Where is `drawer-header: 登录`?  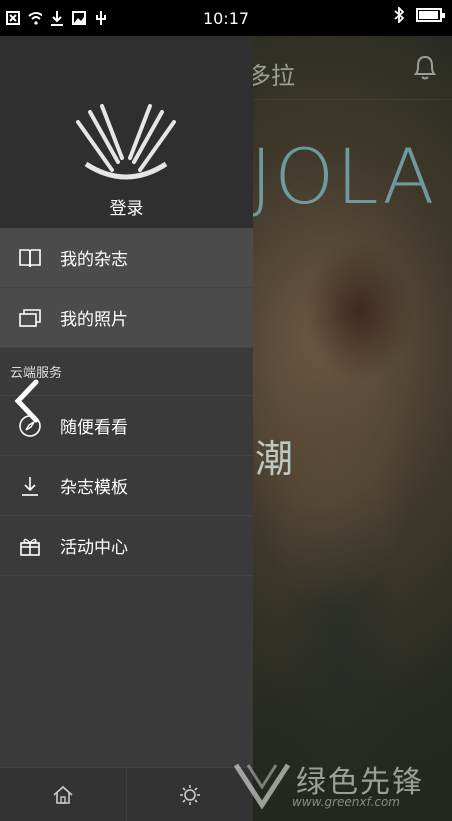 drawer-header: 登录 is located at coordinates (126, 132).